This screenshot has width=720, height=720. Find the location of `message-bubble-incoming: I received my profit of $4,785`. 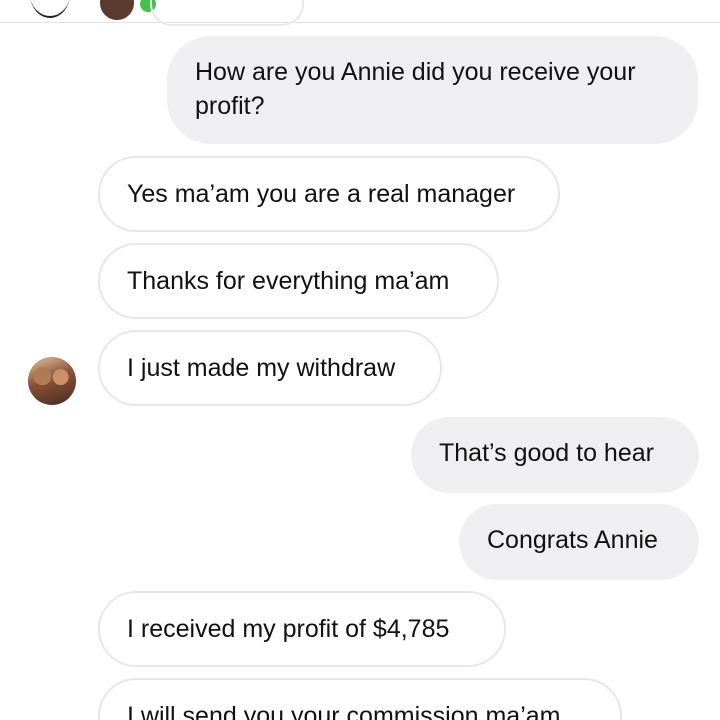

message-bubble-incoming: I received my profit of $4,785 is located at coordinates (302, 629).